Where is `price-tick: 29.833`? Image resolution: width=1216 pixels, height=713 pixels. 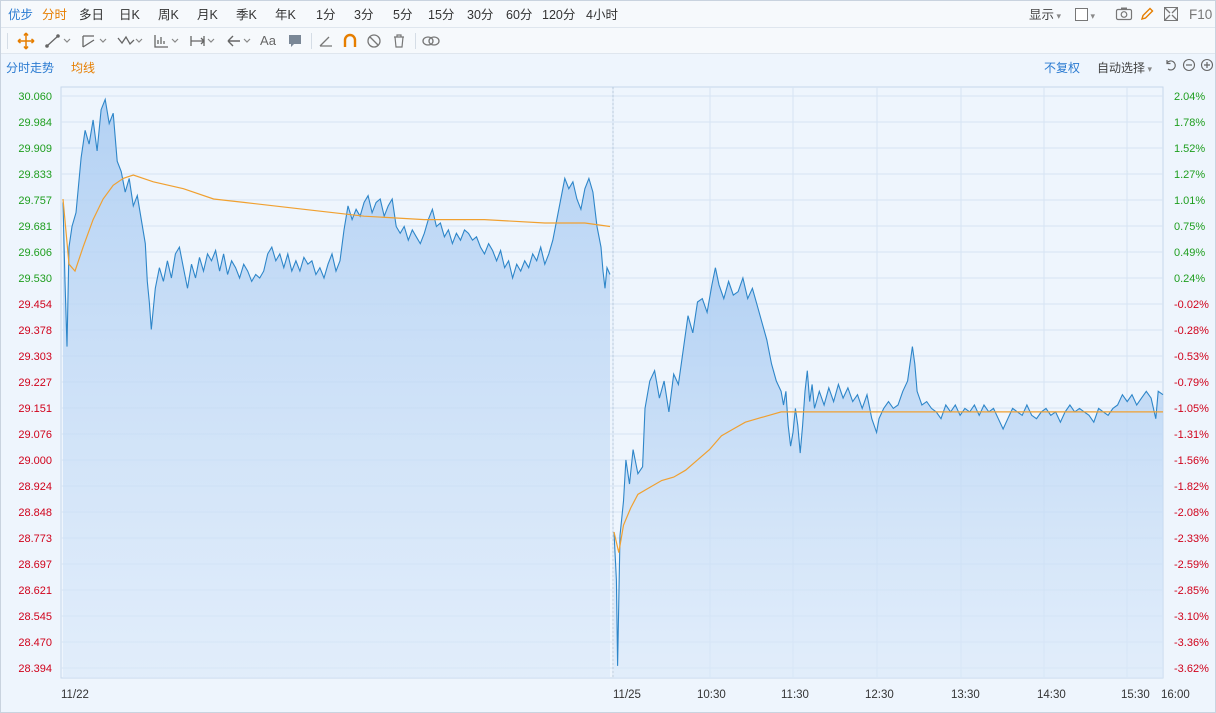
price-tick: 29.833 is located at coordinates (35, 175).